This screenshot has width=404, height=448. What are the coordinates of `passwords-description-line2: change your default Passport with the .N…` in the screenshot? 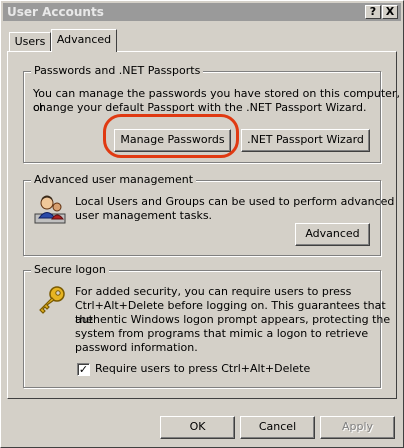 It's located at (200, 107).